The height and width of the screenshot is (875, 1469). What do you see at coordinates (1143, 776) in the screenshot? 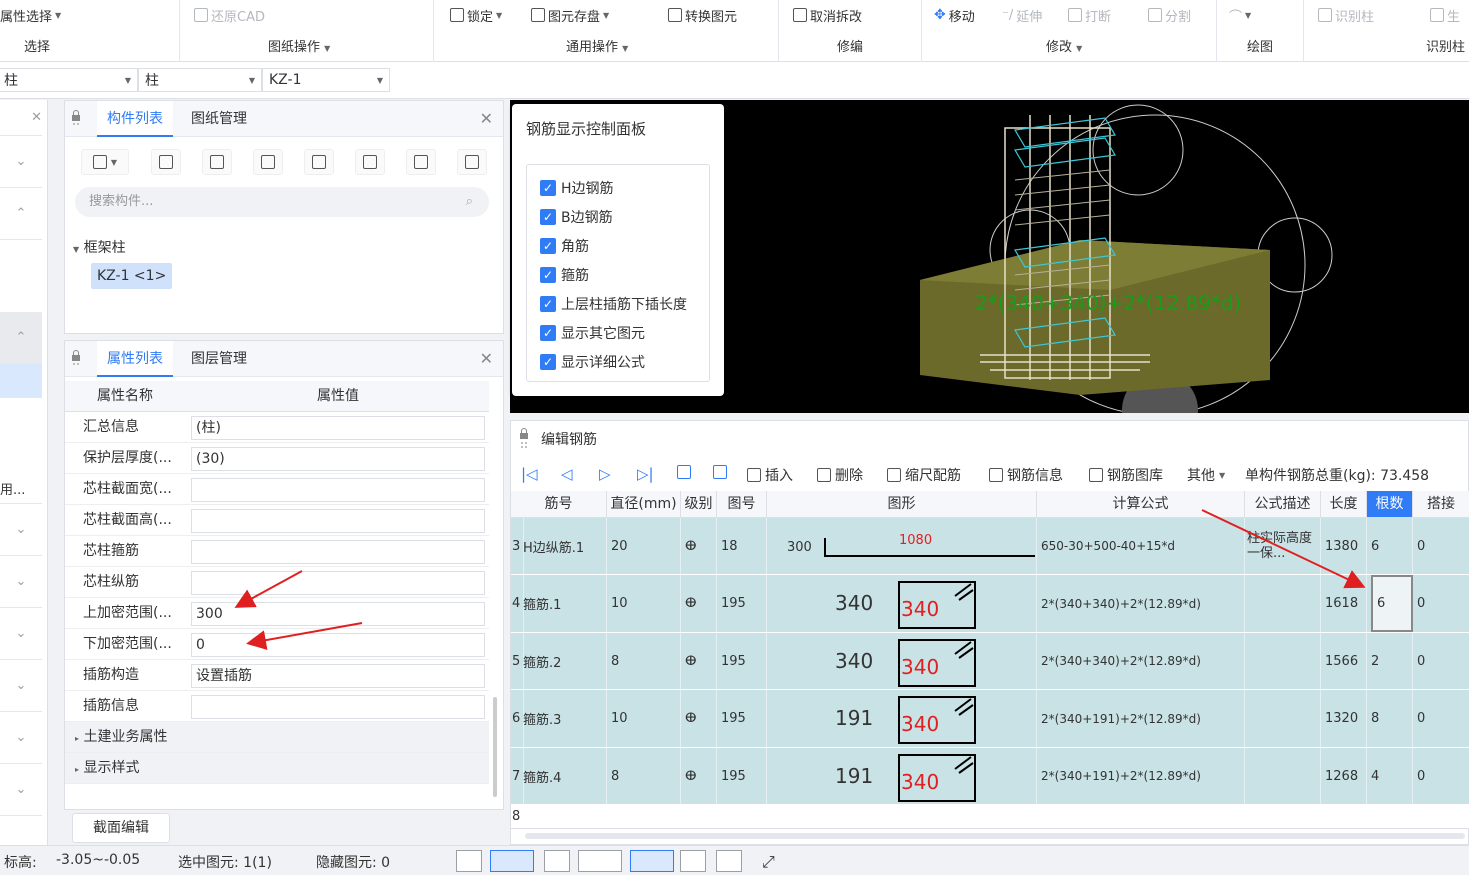
I see `formula-cell: 2*(340+191)+2*(12.89*d)` at bounding box center [1143, 776].